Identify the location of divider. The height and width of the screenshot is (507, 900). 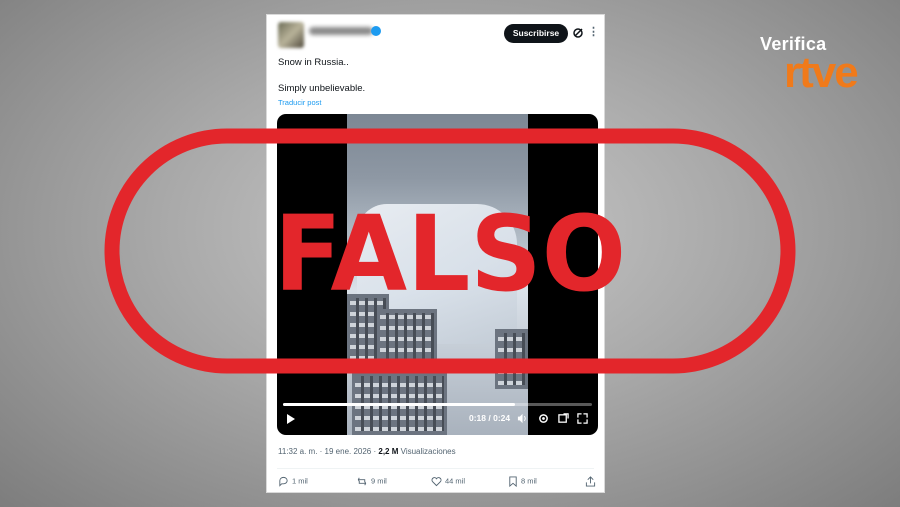
(435, 468).